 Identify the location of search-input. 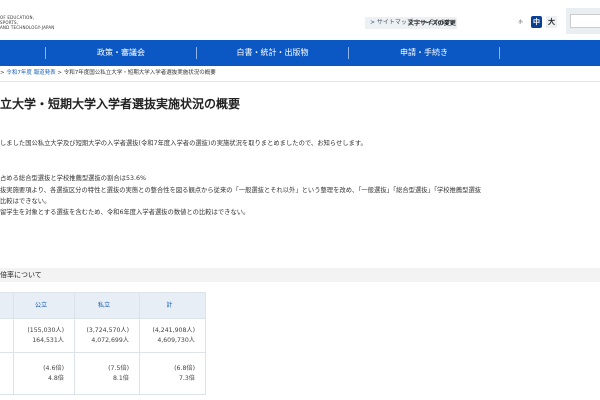
(585, 21).